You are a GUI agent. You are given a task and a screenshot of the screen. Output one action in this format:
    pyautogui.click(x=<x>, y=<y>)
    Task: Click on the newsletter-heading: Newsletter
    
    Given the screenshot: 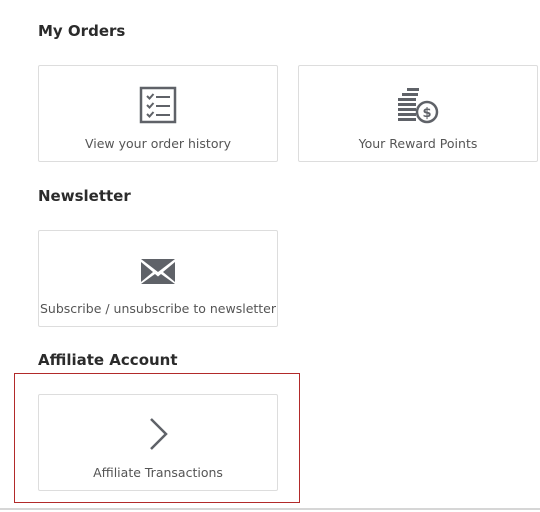 What is the action you would take?
    pyautogui.click(x=84, y=196)
    